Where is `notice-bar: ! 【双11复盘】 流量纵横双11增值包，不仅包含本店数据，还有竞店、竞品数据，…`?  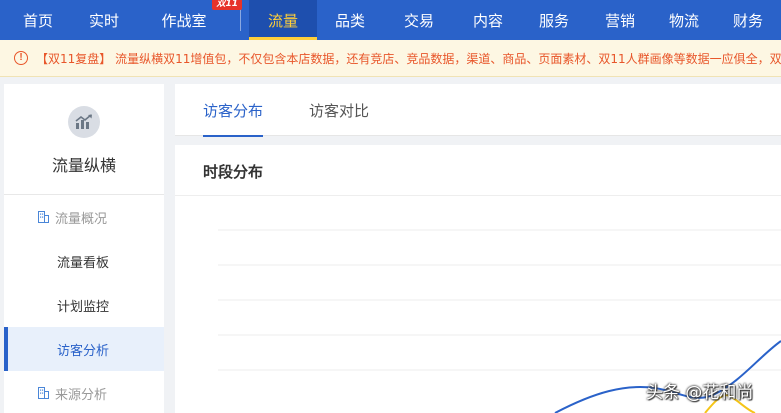 notice-bar: ! 【双11复盘】 流量纵横双11增值包，不仅包含本店数据，还有竞店、竞品数据，… is located at coordinates (390, 58).